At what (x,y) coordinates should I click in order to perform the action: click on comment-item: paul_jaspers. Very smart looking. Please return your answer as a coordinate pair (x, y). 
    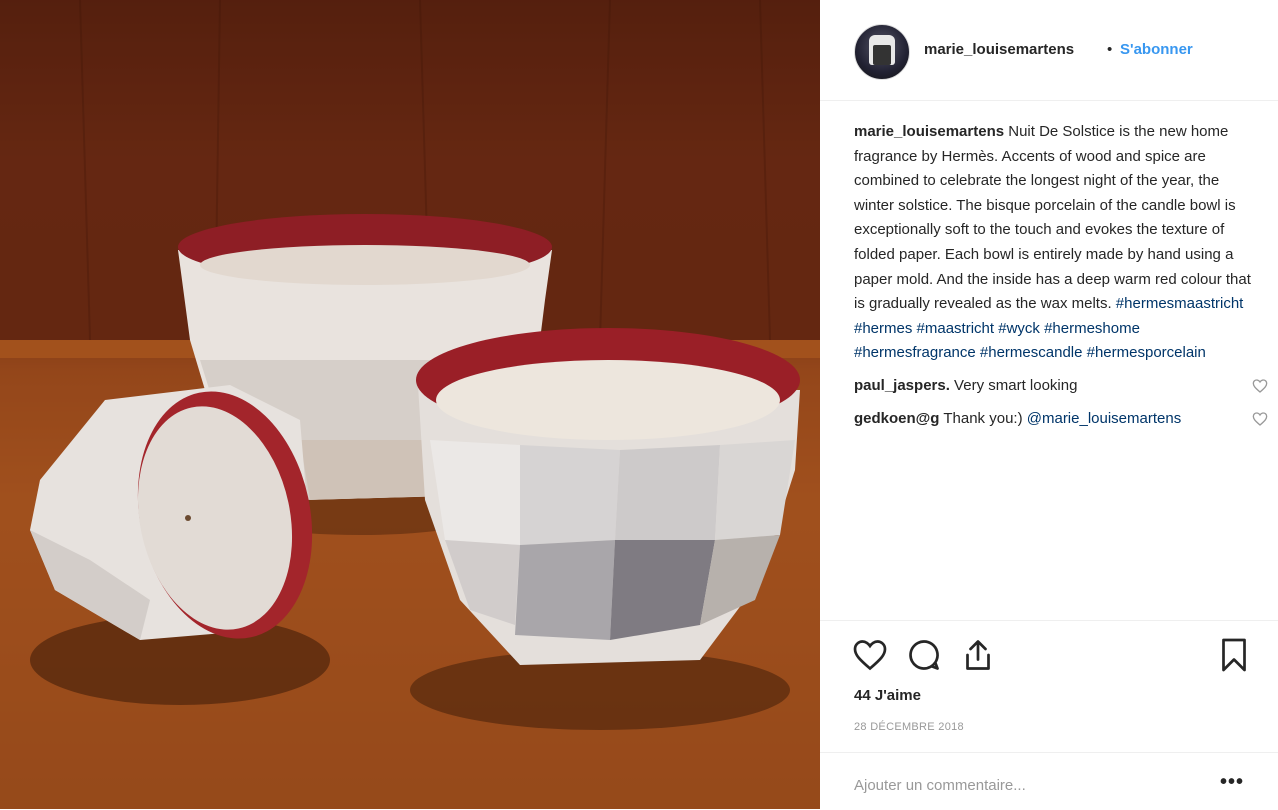
    Looking at the image, I should click on (1061, 386).